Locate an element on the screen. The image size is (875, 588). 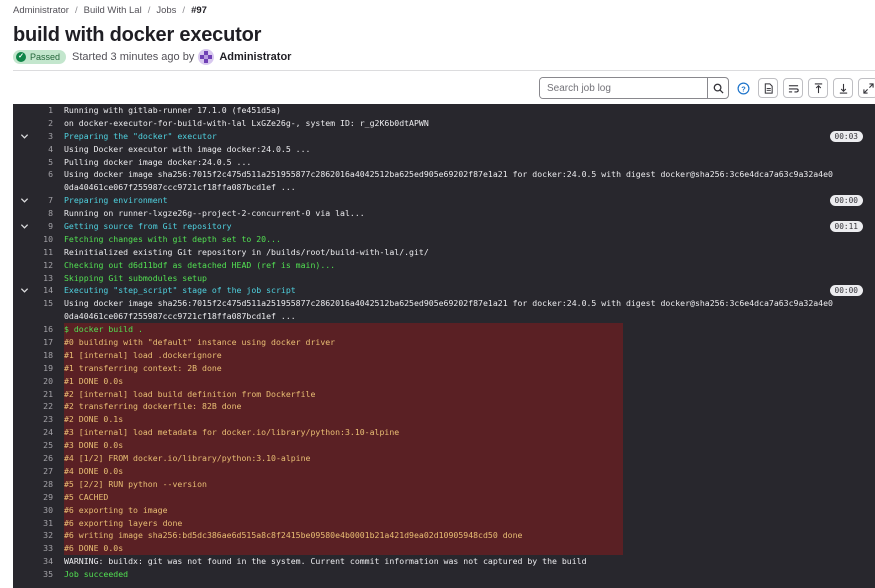
breadcrumb-jobs: Jobs is located at coordinates (166, 10).